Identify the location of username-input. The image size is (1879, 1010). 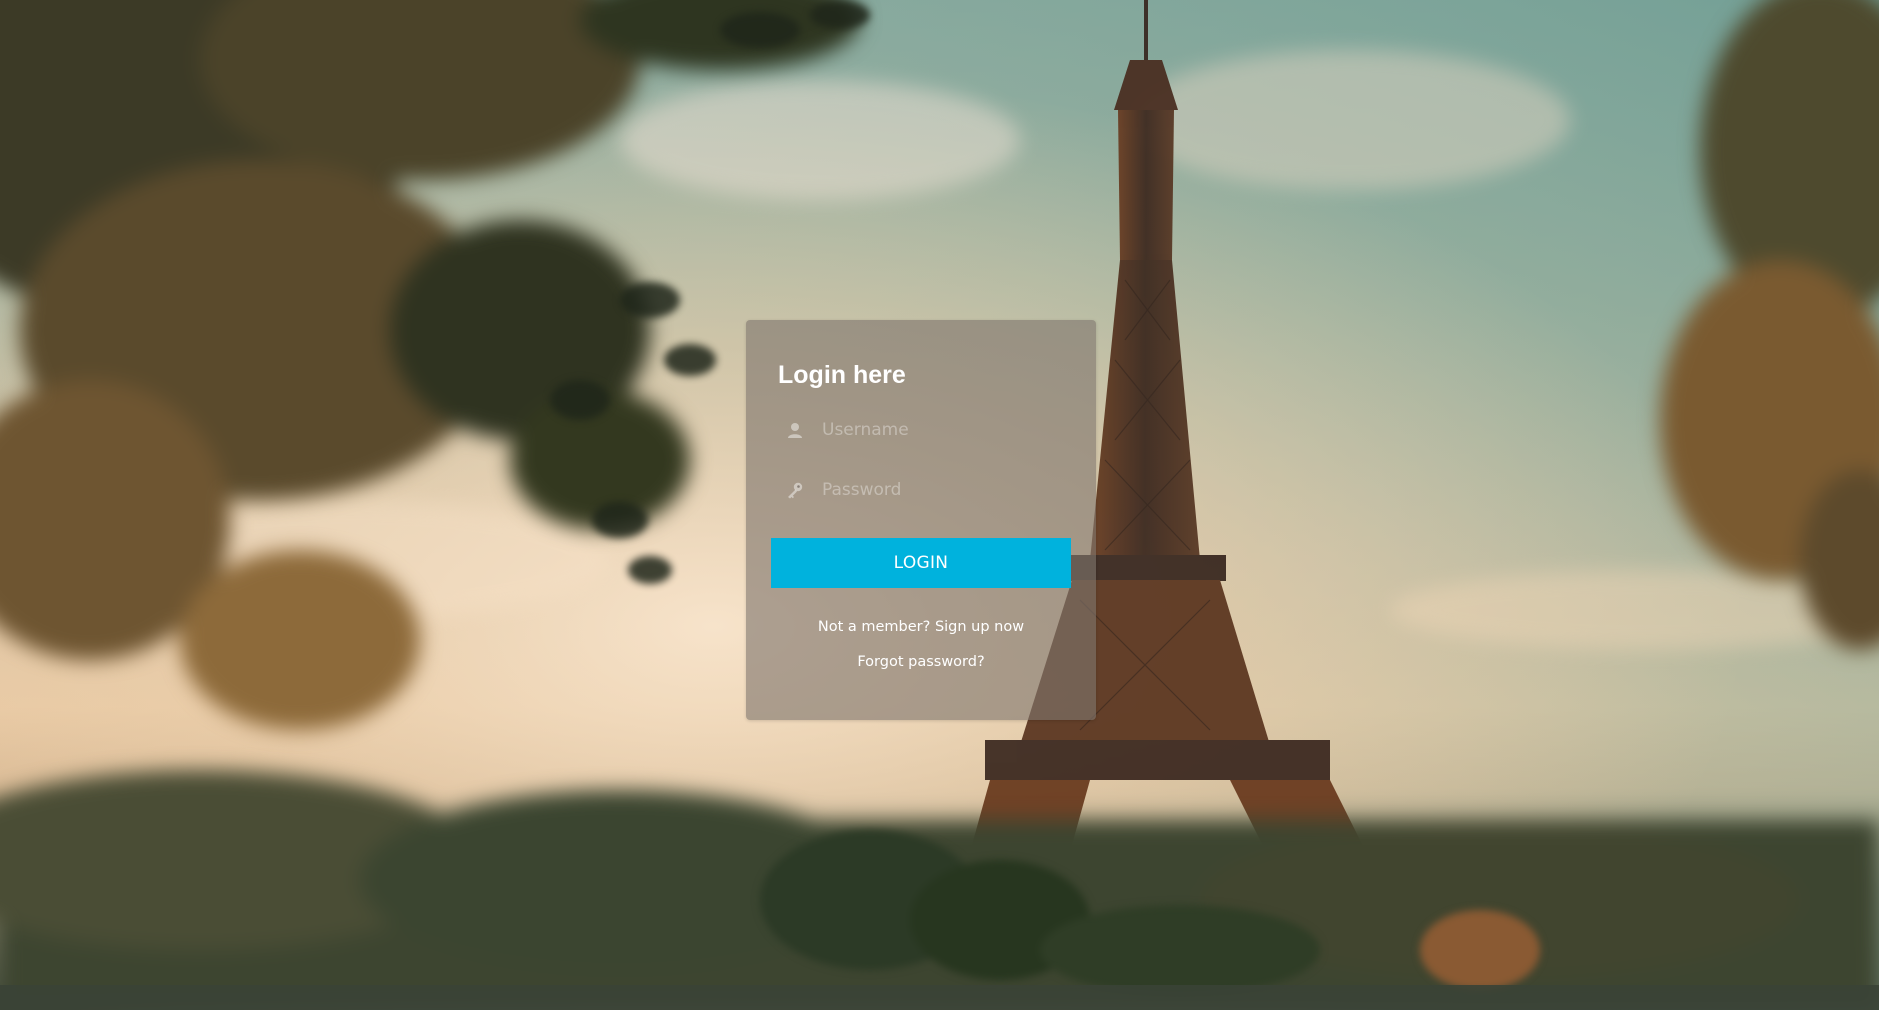
(942, 430).